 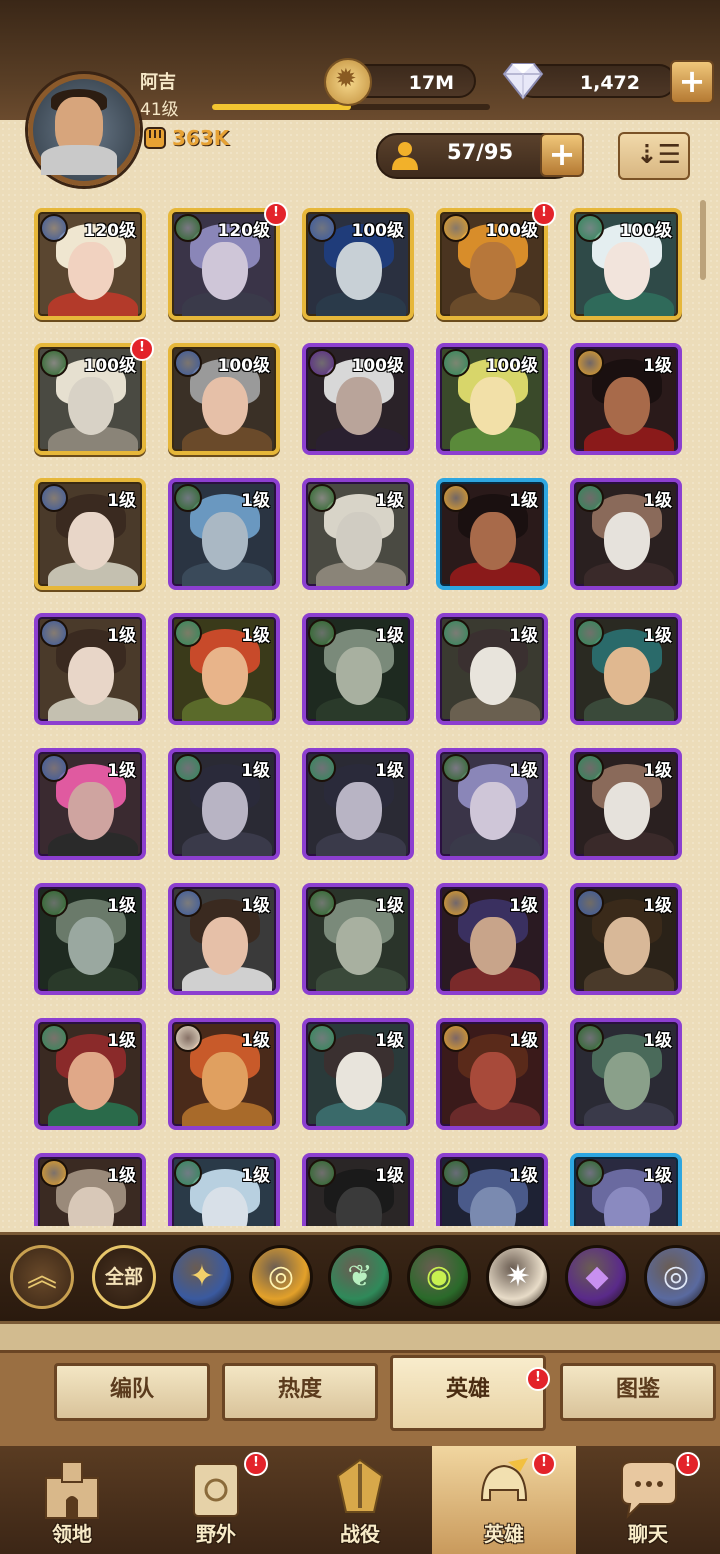 I want to click on expand-roster-button: +, so click(x=562, y=155).